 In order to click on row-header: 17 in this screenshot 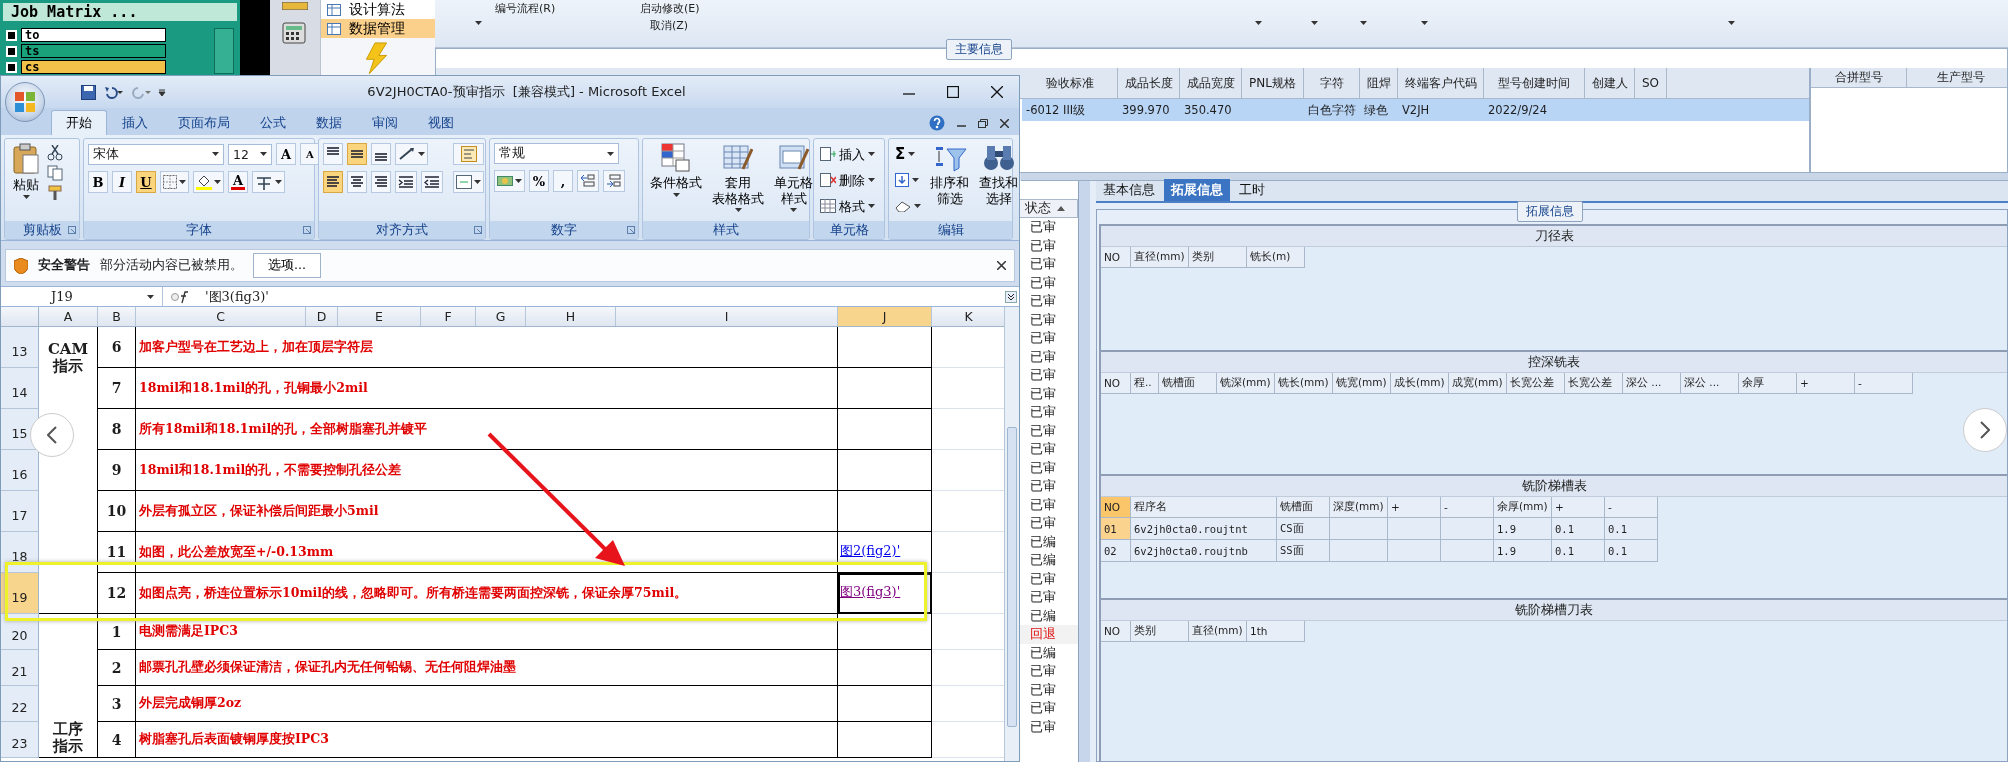, I will do `click(20, 511)`.